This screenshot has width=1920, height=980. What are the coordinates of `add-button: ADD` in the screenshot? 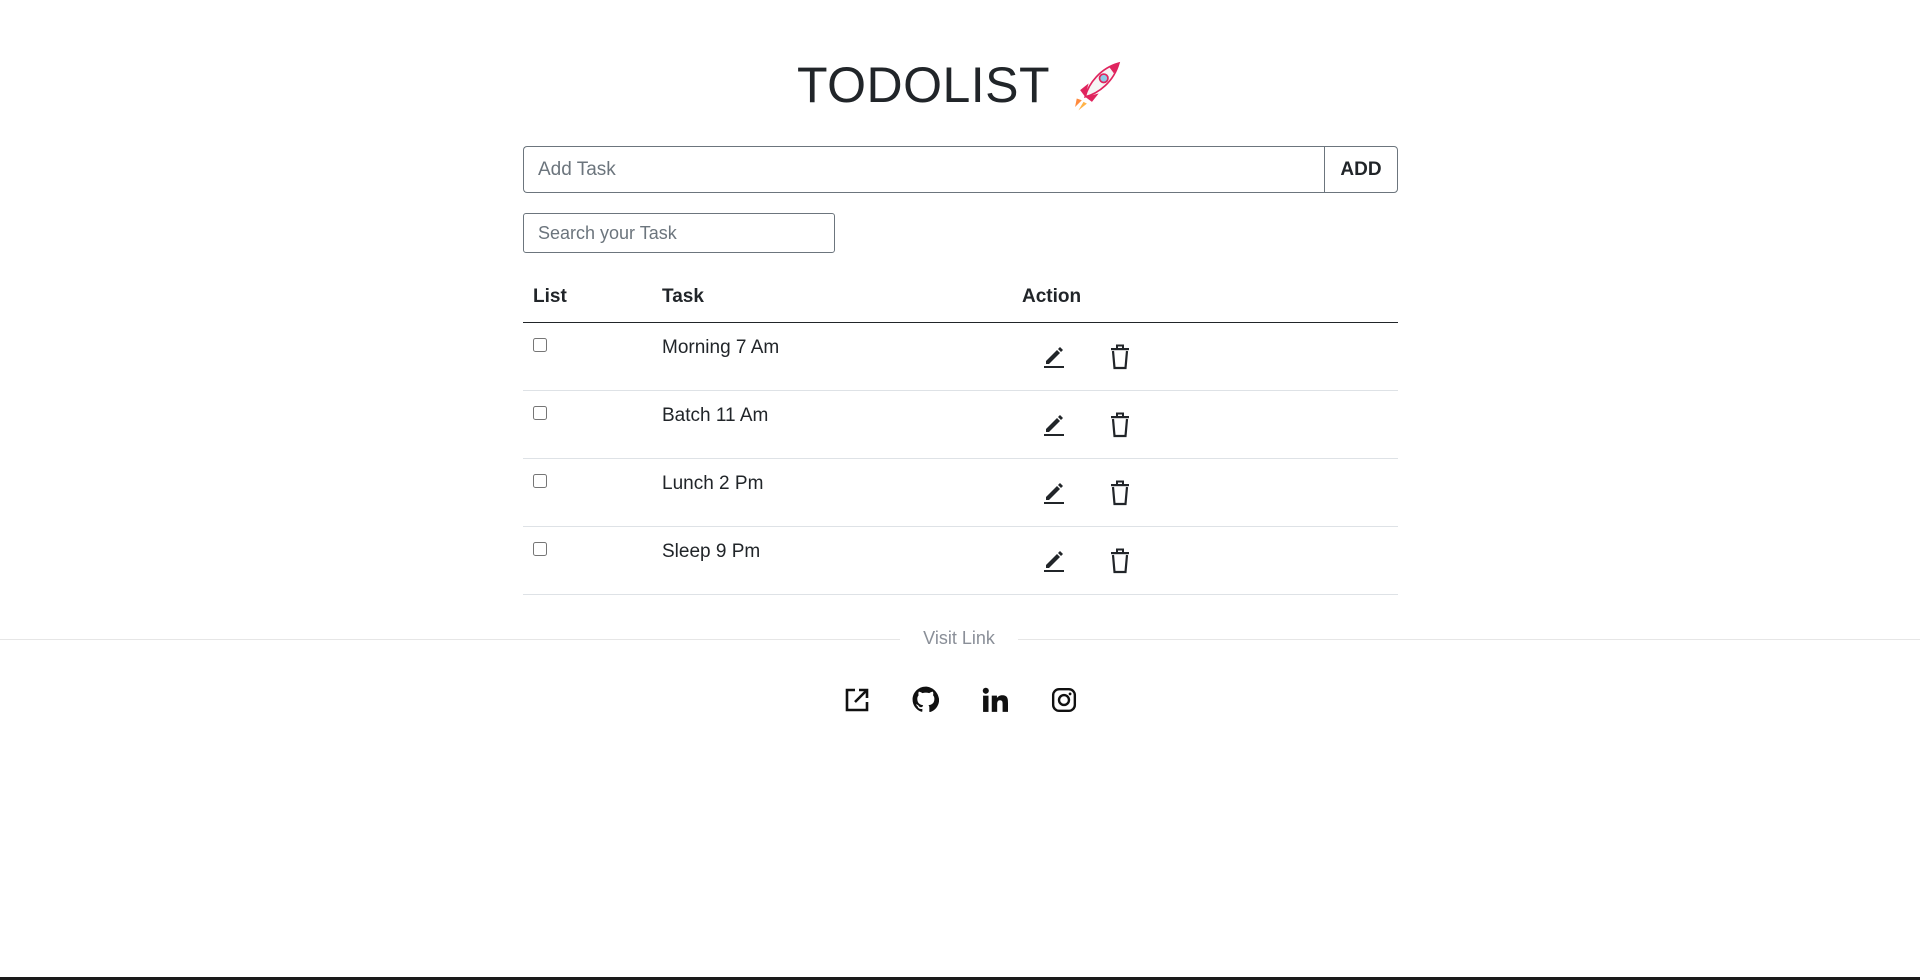 It's located at (1361, 169).